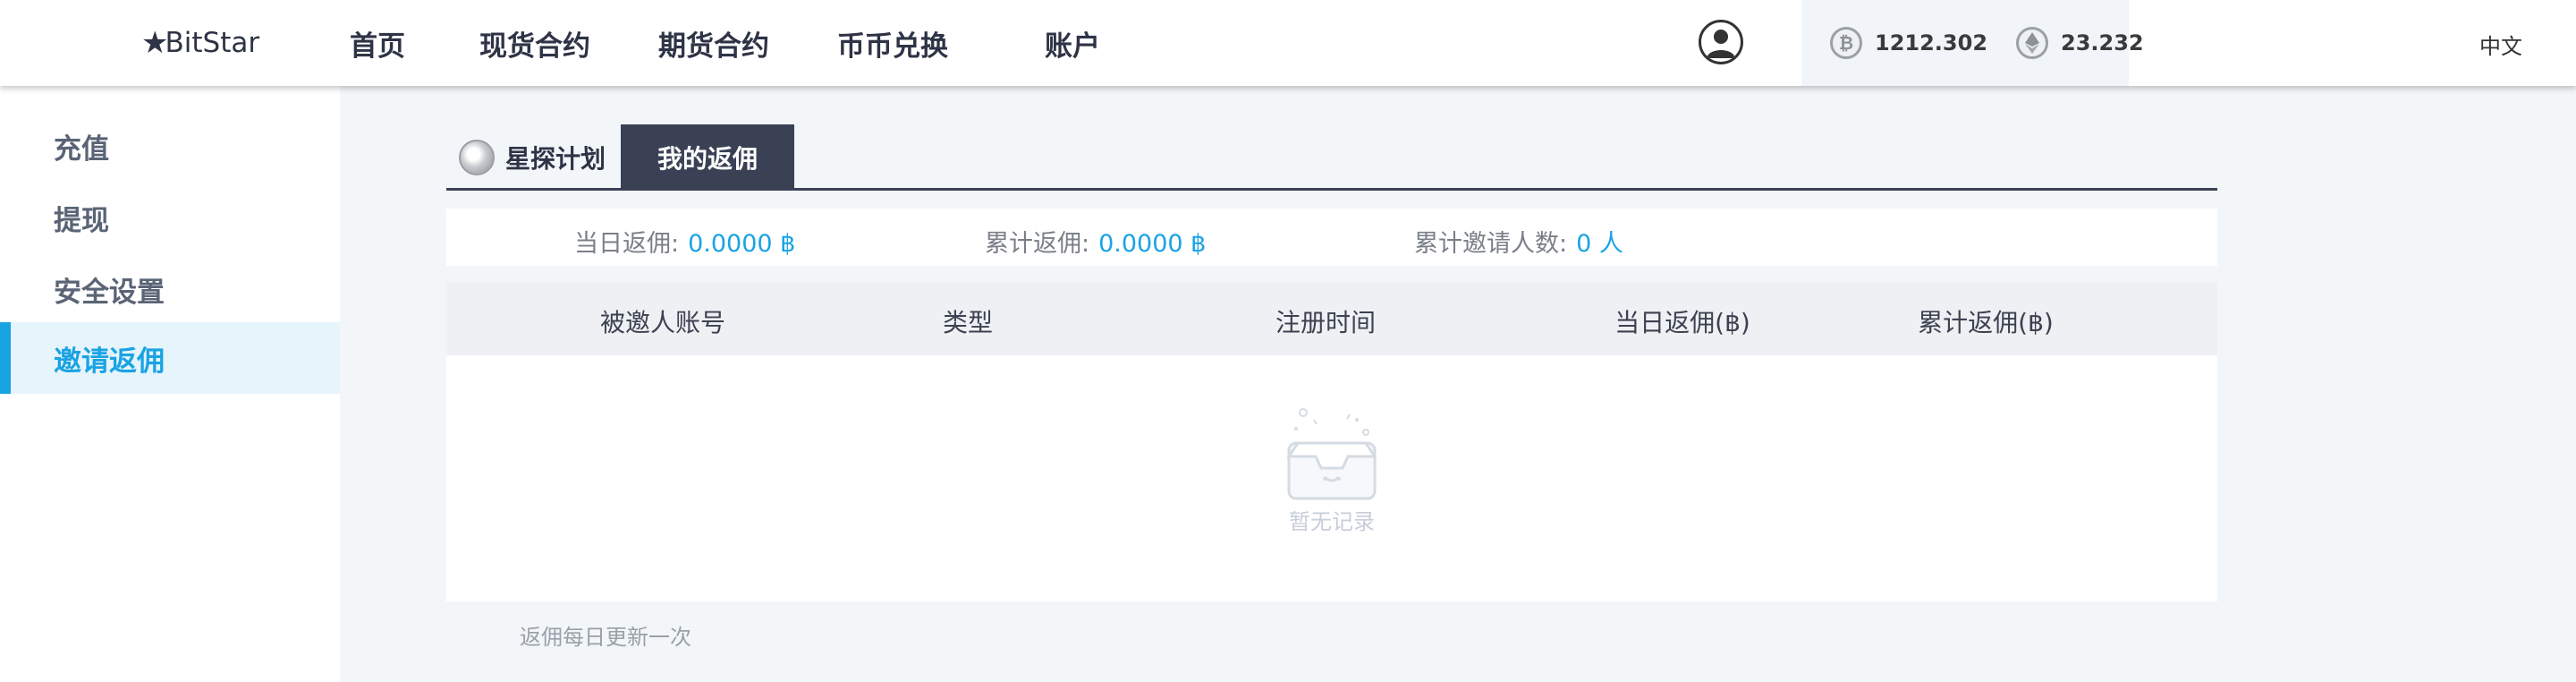  Describe the element at coordinates (1682, 322) in the screenshot. I see `column-daily-rebate: 当日返佣(฿)` at that location.